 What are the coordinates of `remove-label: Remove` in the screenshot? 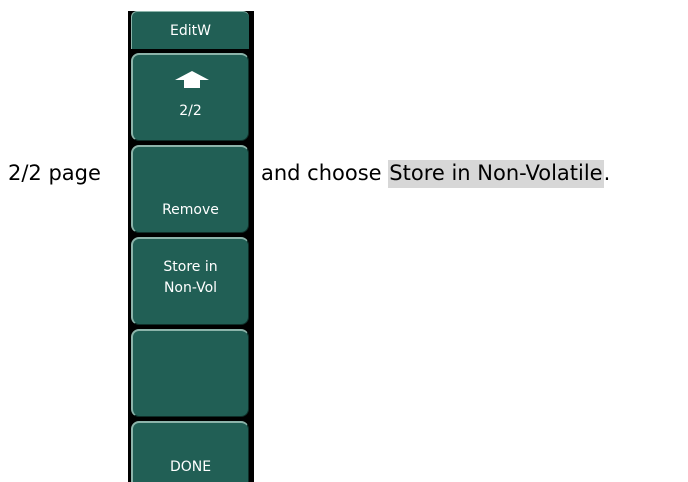 It's located at (190, 210).